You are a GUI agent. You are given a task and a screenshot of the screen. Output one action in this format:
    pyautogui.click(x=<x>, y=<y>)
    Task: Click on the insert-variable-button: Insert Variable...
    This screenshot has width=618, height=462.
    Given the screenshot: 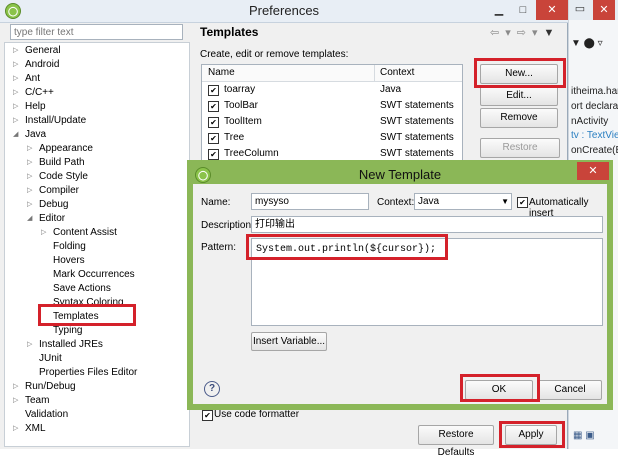 What is the action you would take?
    pyautogui.click(x=289, y=341)
    